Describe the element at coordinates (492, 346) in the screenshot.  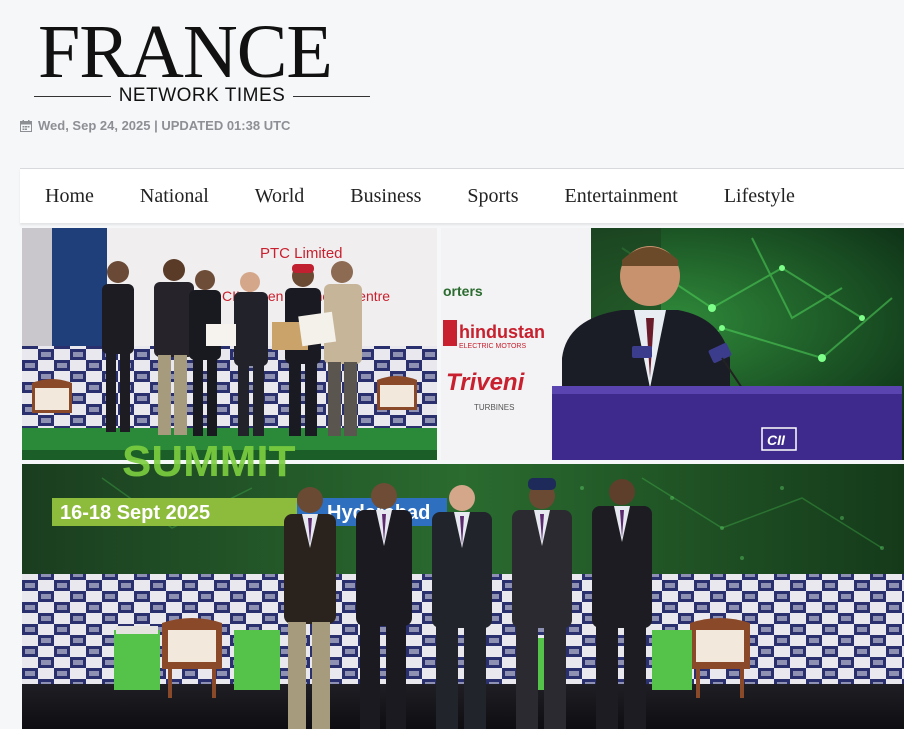
I see `sponsor-2-subtext: ELECTRIC MOTORS` at that location.